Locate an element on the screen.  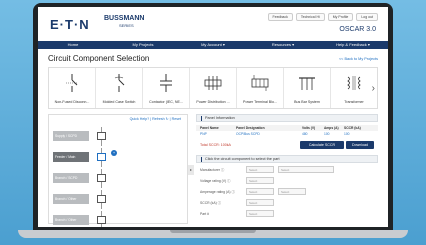
rung-feeder: Feeder / Main + is located at coordinates (119, 157).